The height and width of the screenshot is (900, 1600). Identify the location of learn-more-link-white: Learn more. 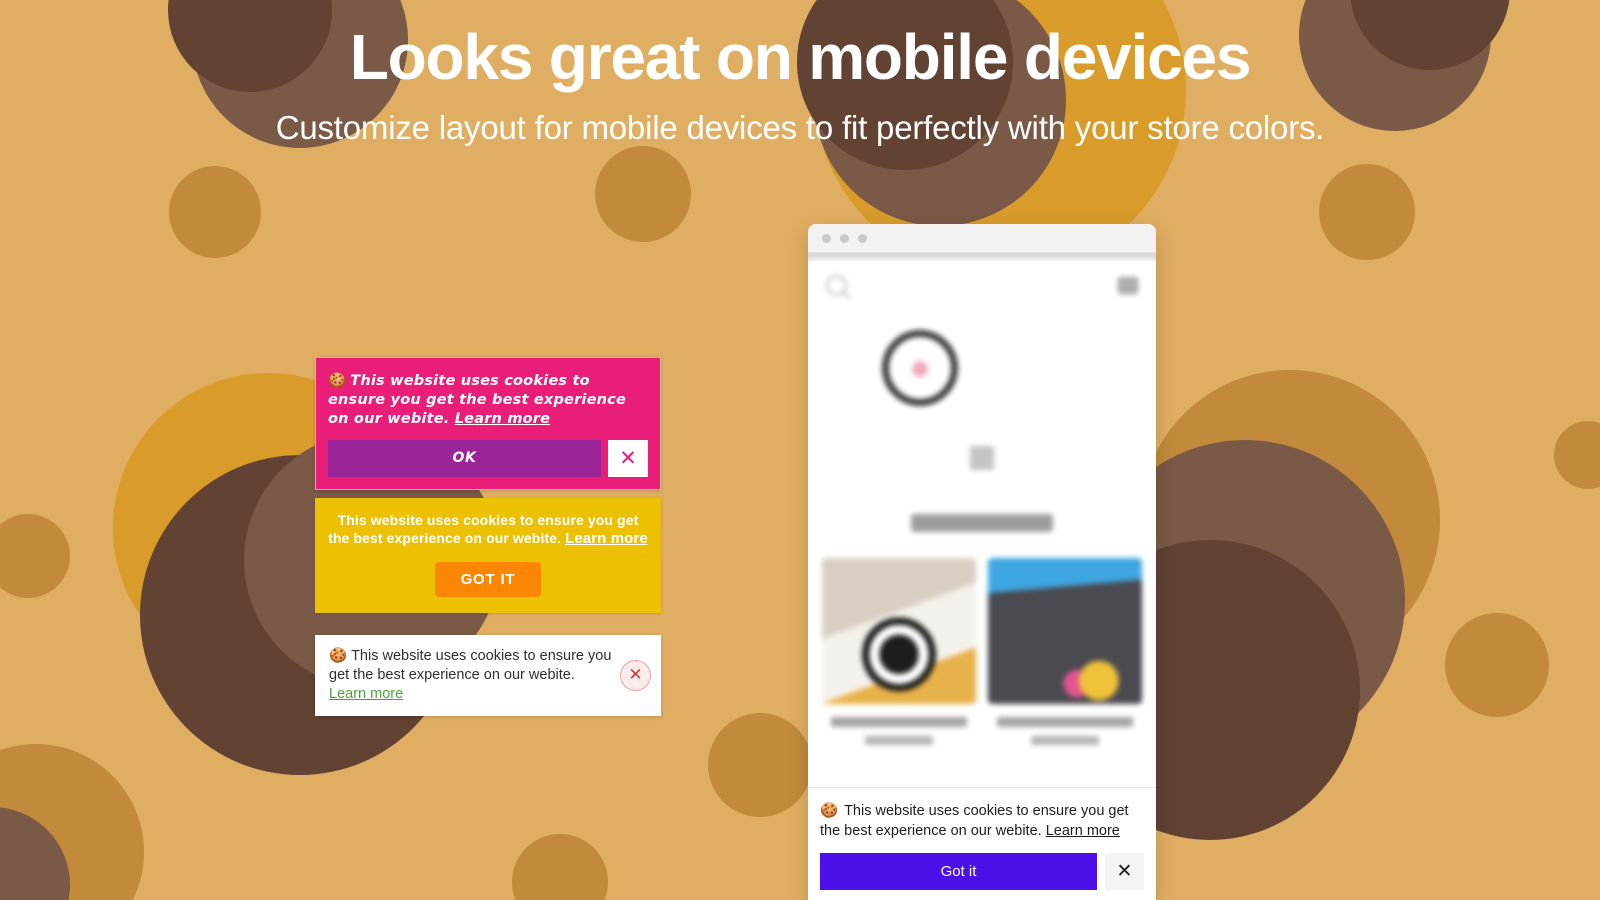
(366, 694).